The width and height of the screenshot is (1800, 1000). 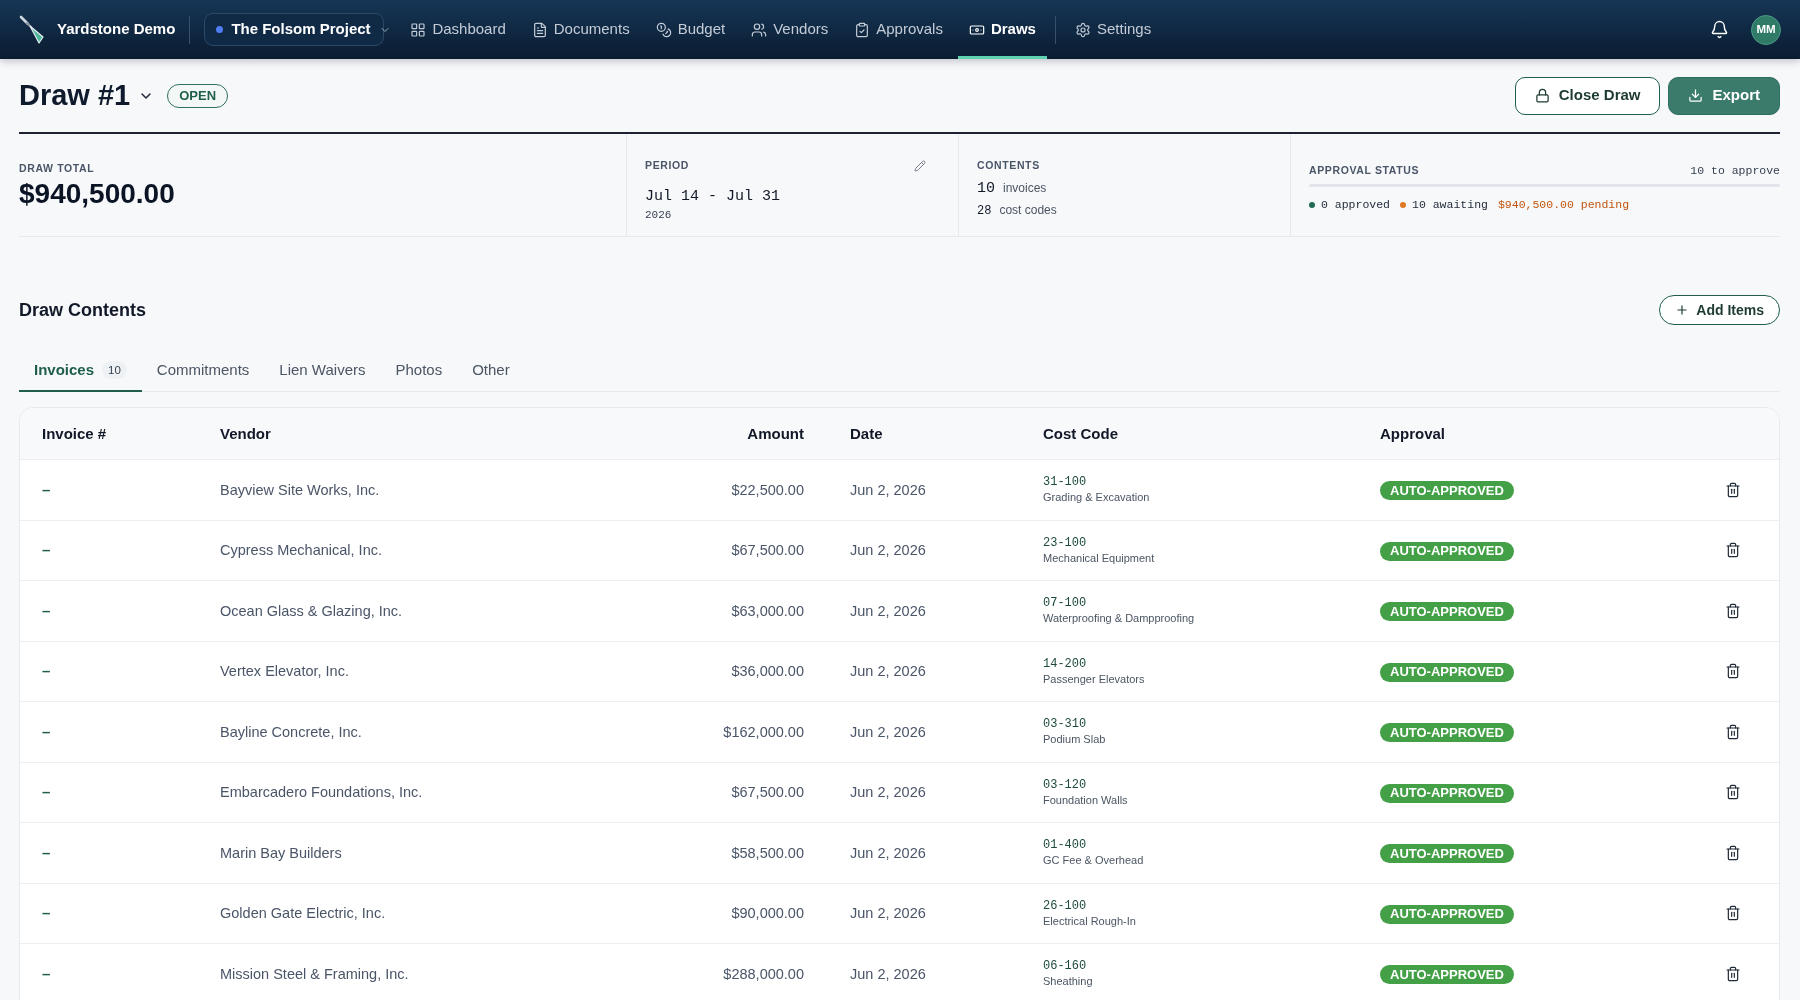 I want to click on plus-icon, so click(x=1682, y=310).